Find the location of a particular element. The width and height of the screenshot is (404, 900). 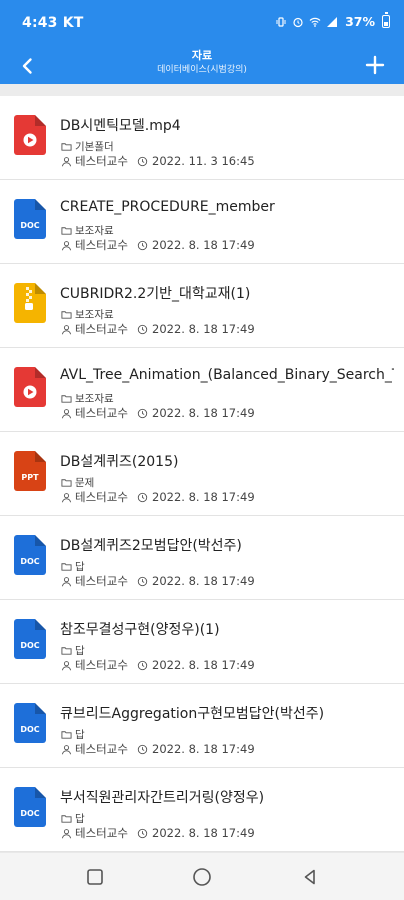

video-file-icon is located at coordinates (30, 387).